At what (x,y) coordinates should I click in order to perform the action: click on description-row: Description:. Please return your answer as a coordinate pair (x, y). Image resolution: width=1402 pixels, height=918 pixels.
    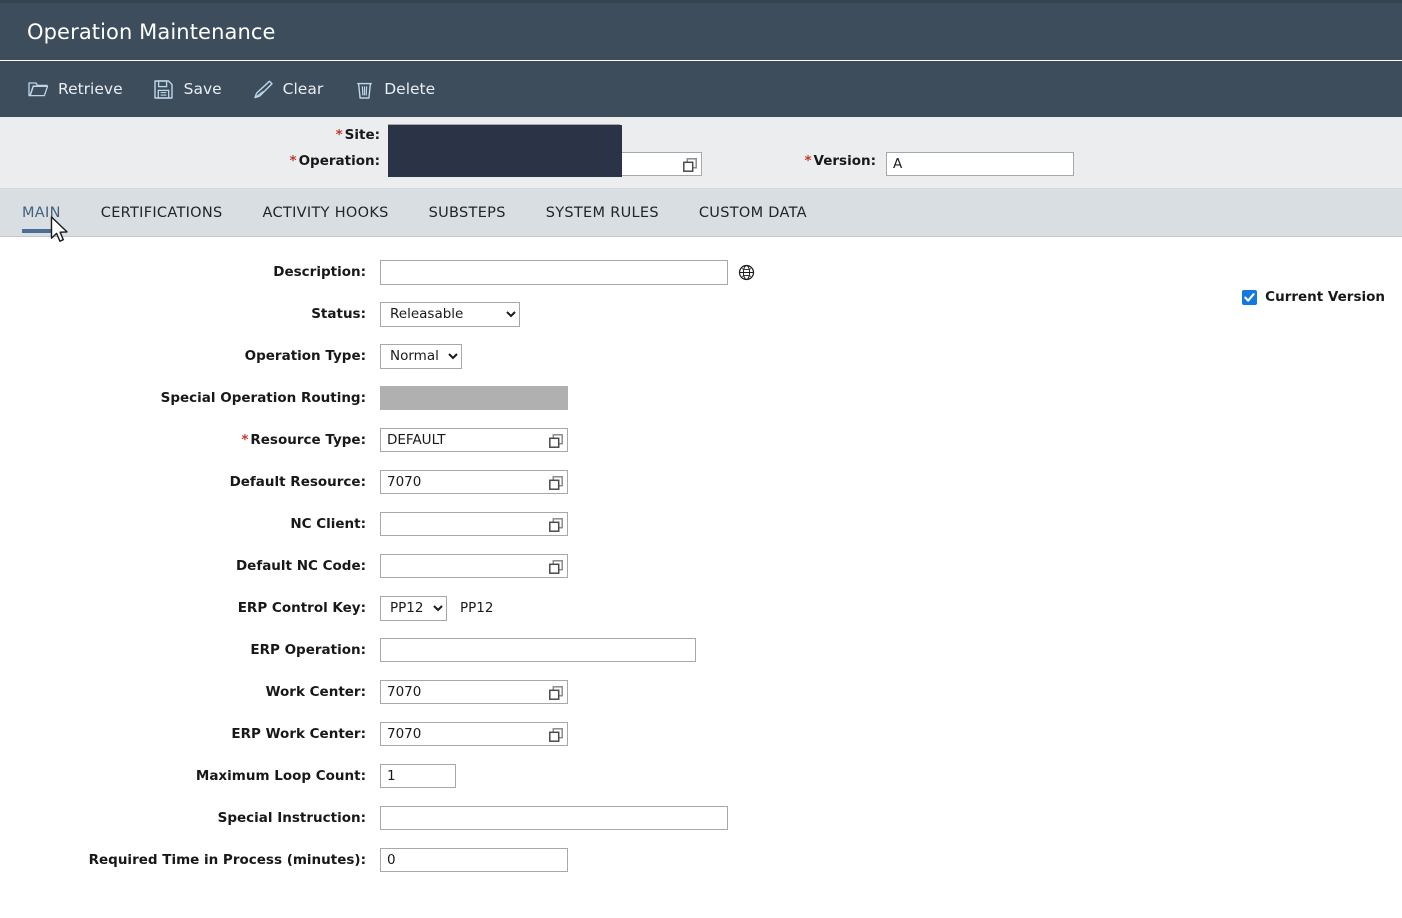
    Looking at the image, I should click on (701, 272).